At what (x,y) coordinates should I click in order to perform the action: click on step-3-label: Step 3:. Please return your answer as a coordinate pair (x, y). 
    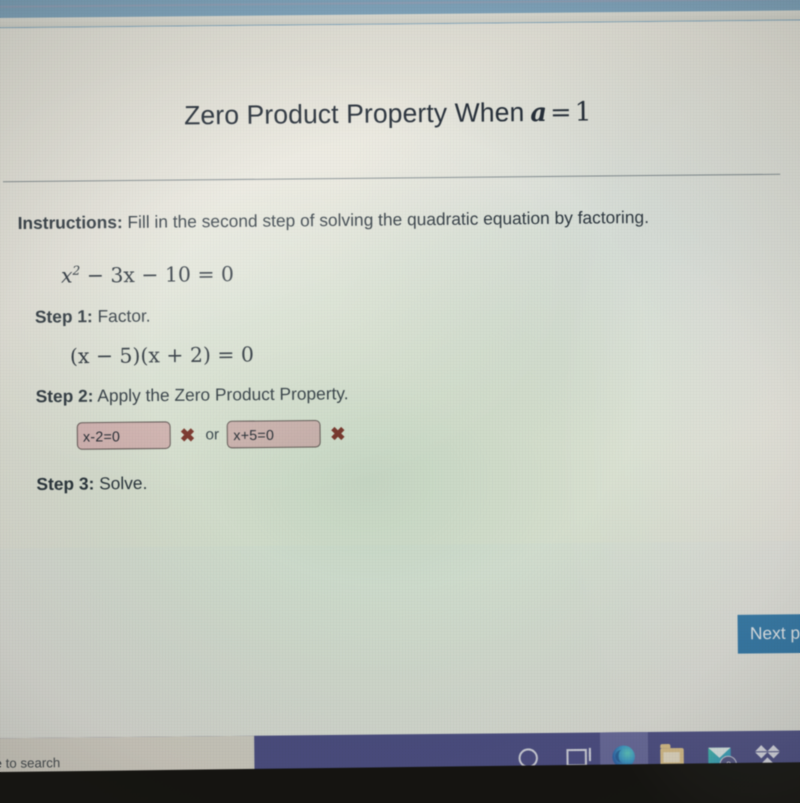
    Looking at the image, I should click on (65, 484).